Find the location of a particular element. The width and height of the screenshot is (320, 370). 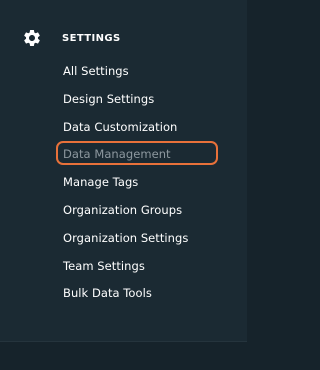

menu-item-design-settings: Design Settings is located at coordinates (108, 99).